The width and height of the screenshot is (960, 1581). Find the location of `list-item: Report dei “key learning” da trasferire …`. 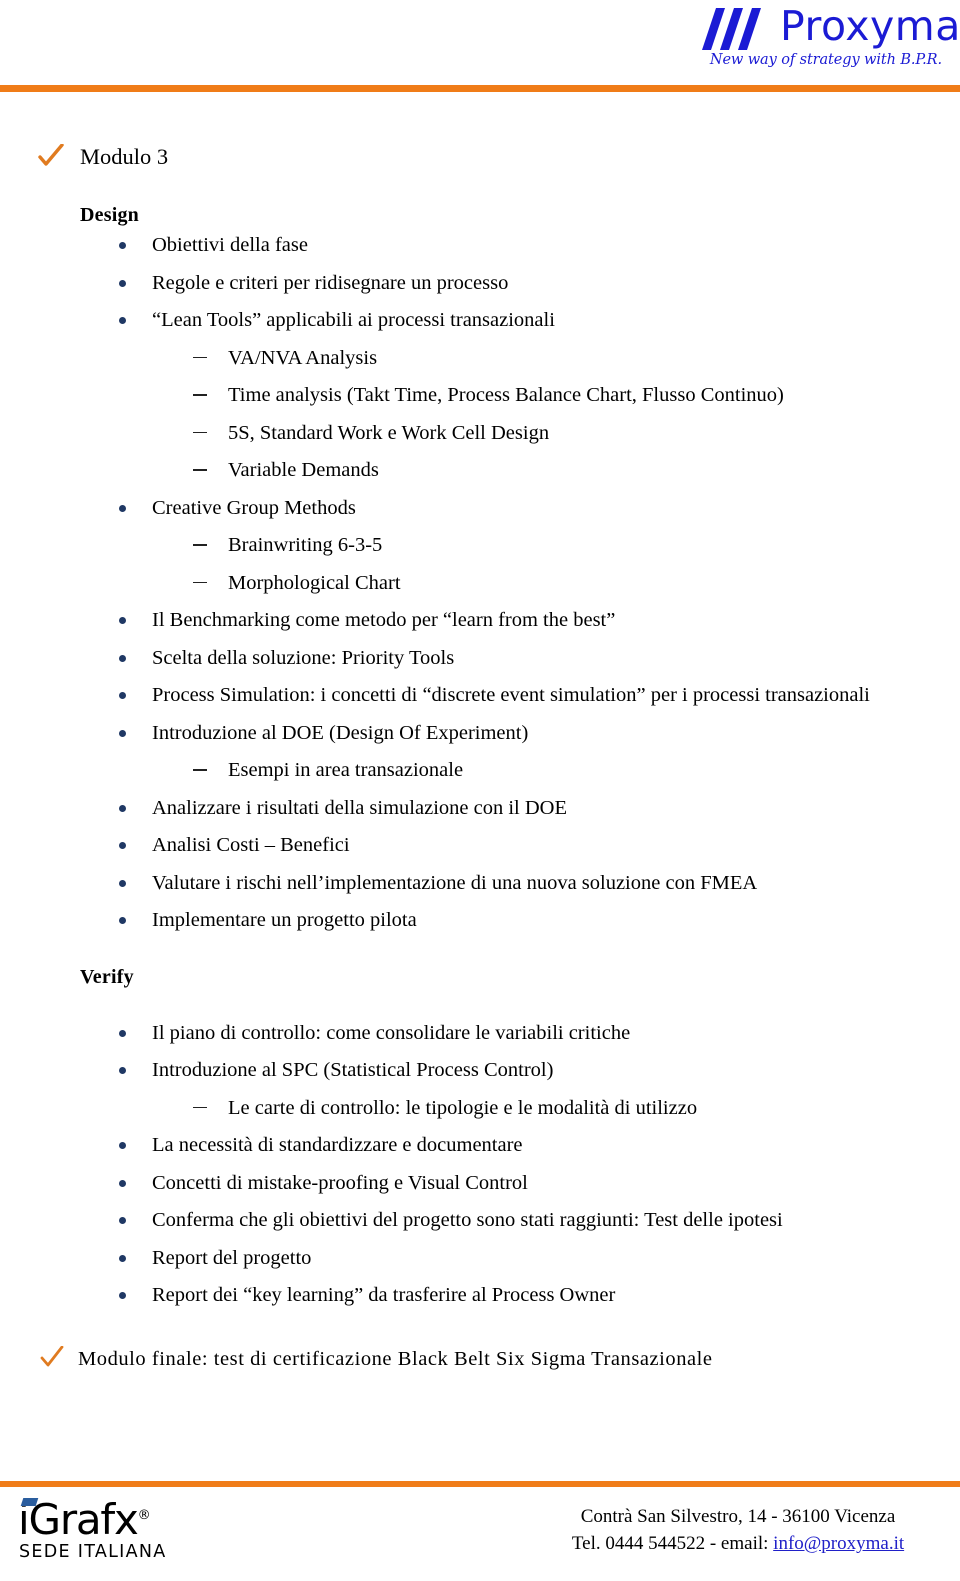

list-item: Report dei “key learning” da trasferire … is located at coordinates (480, 1296).